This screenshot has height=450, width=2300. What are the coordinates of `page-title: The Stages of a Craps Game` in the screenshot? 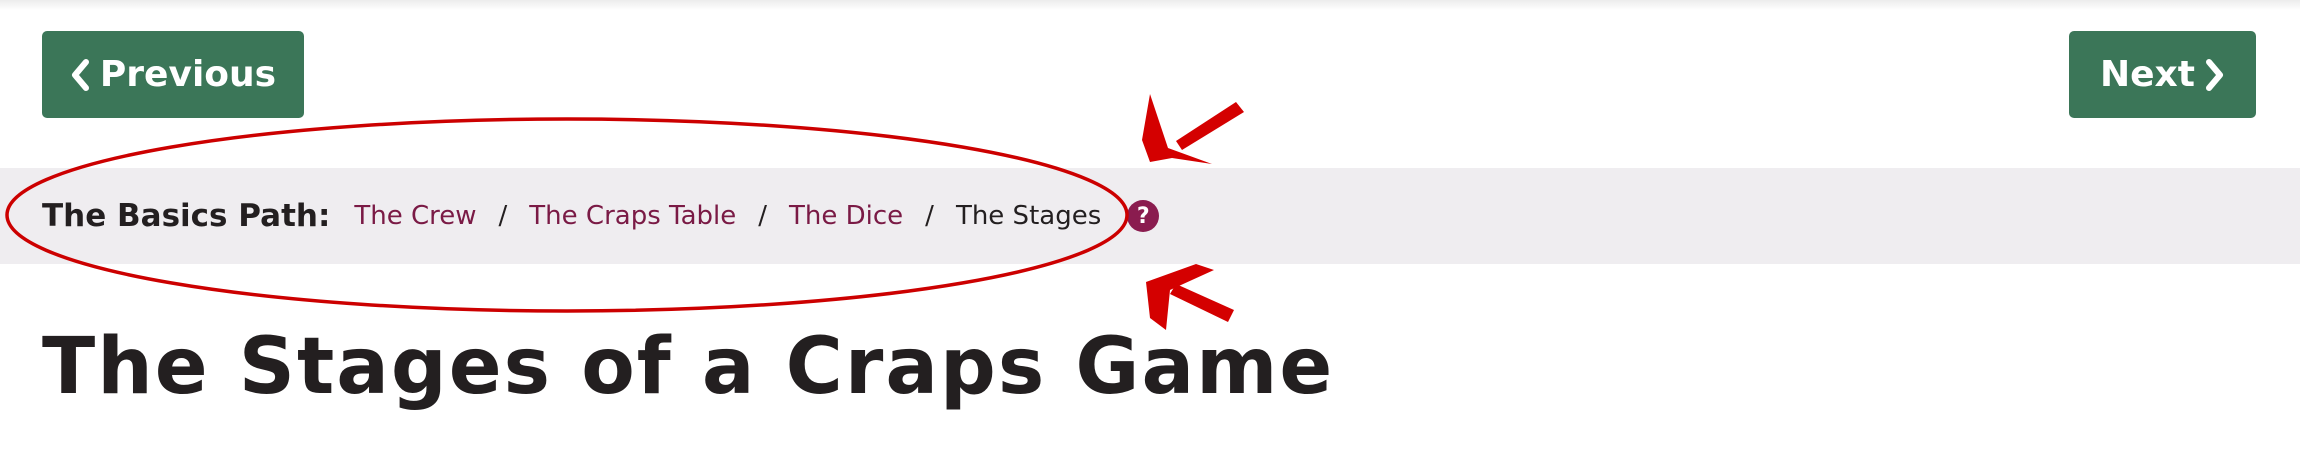 It's located at (688, 367).